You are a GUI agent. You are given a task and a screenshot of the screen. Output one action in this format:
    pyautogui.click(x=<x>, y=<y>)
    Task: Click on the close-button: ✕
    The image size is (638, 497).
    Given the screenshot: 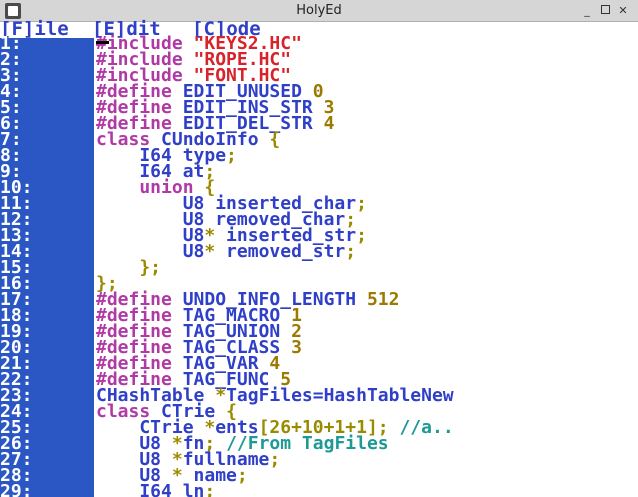 What is the action you would take?
    pyautogui.click(x=623, y=11)
    